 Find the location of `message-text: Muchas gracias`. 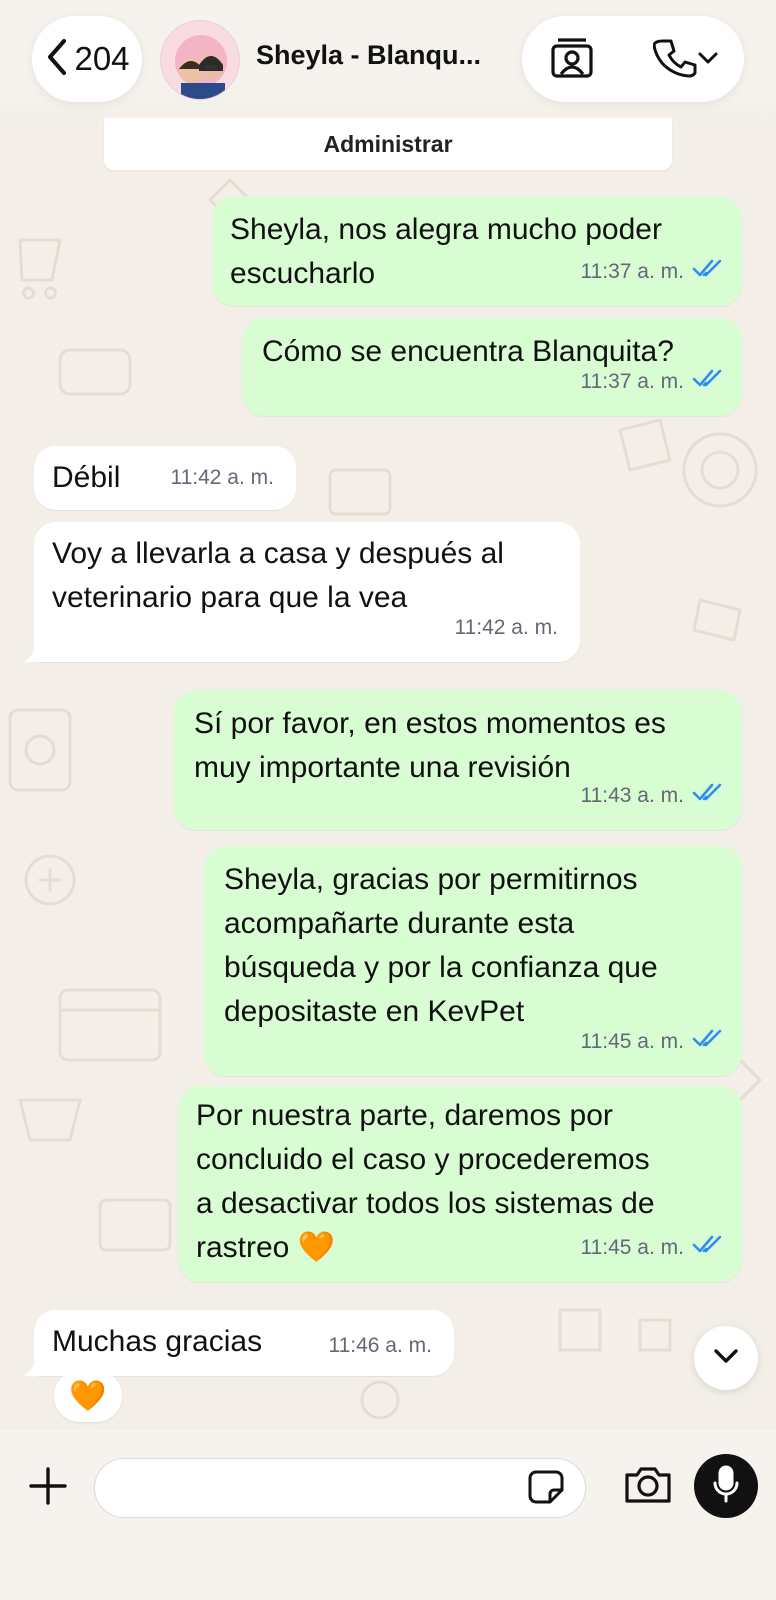

message-text: Muchas gracias is located at coordinates (157, 1341).